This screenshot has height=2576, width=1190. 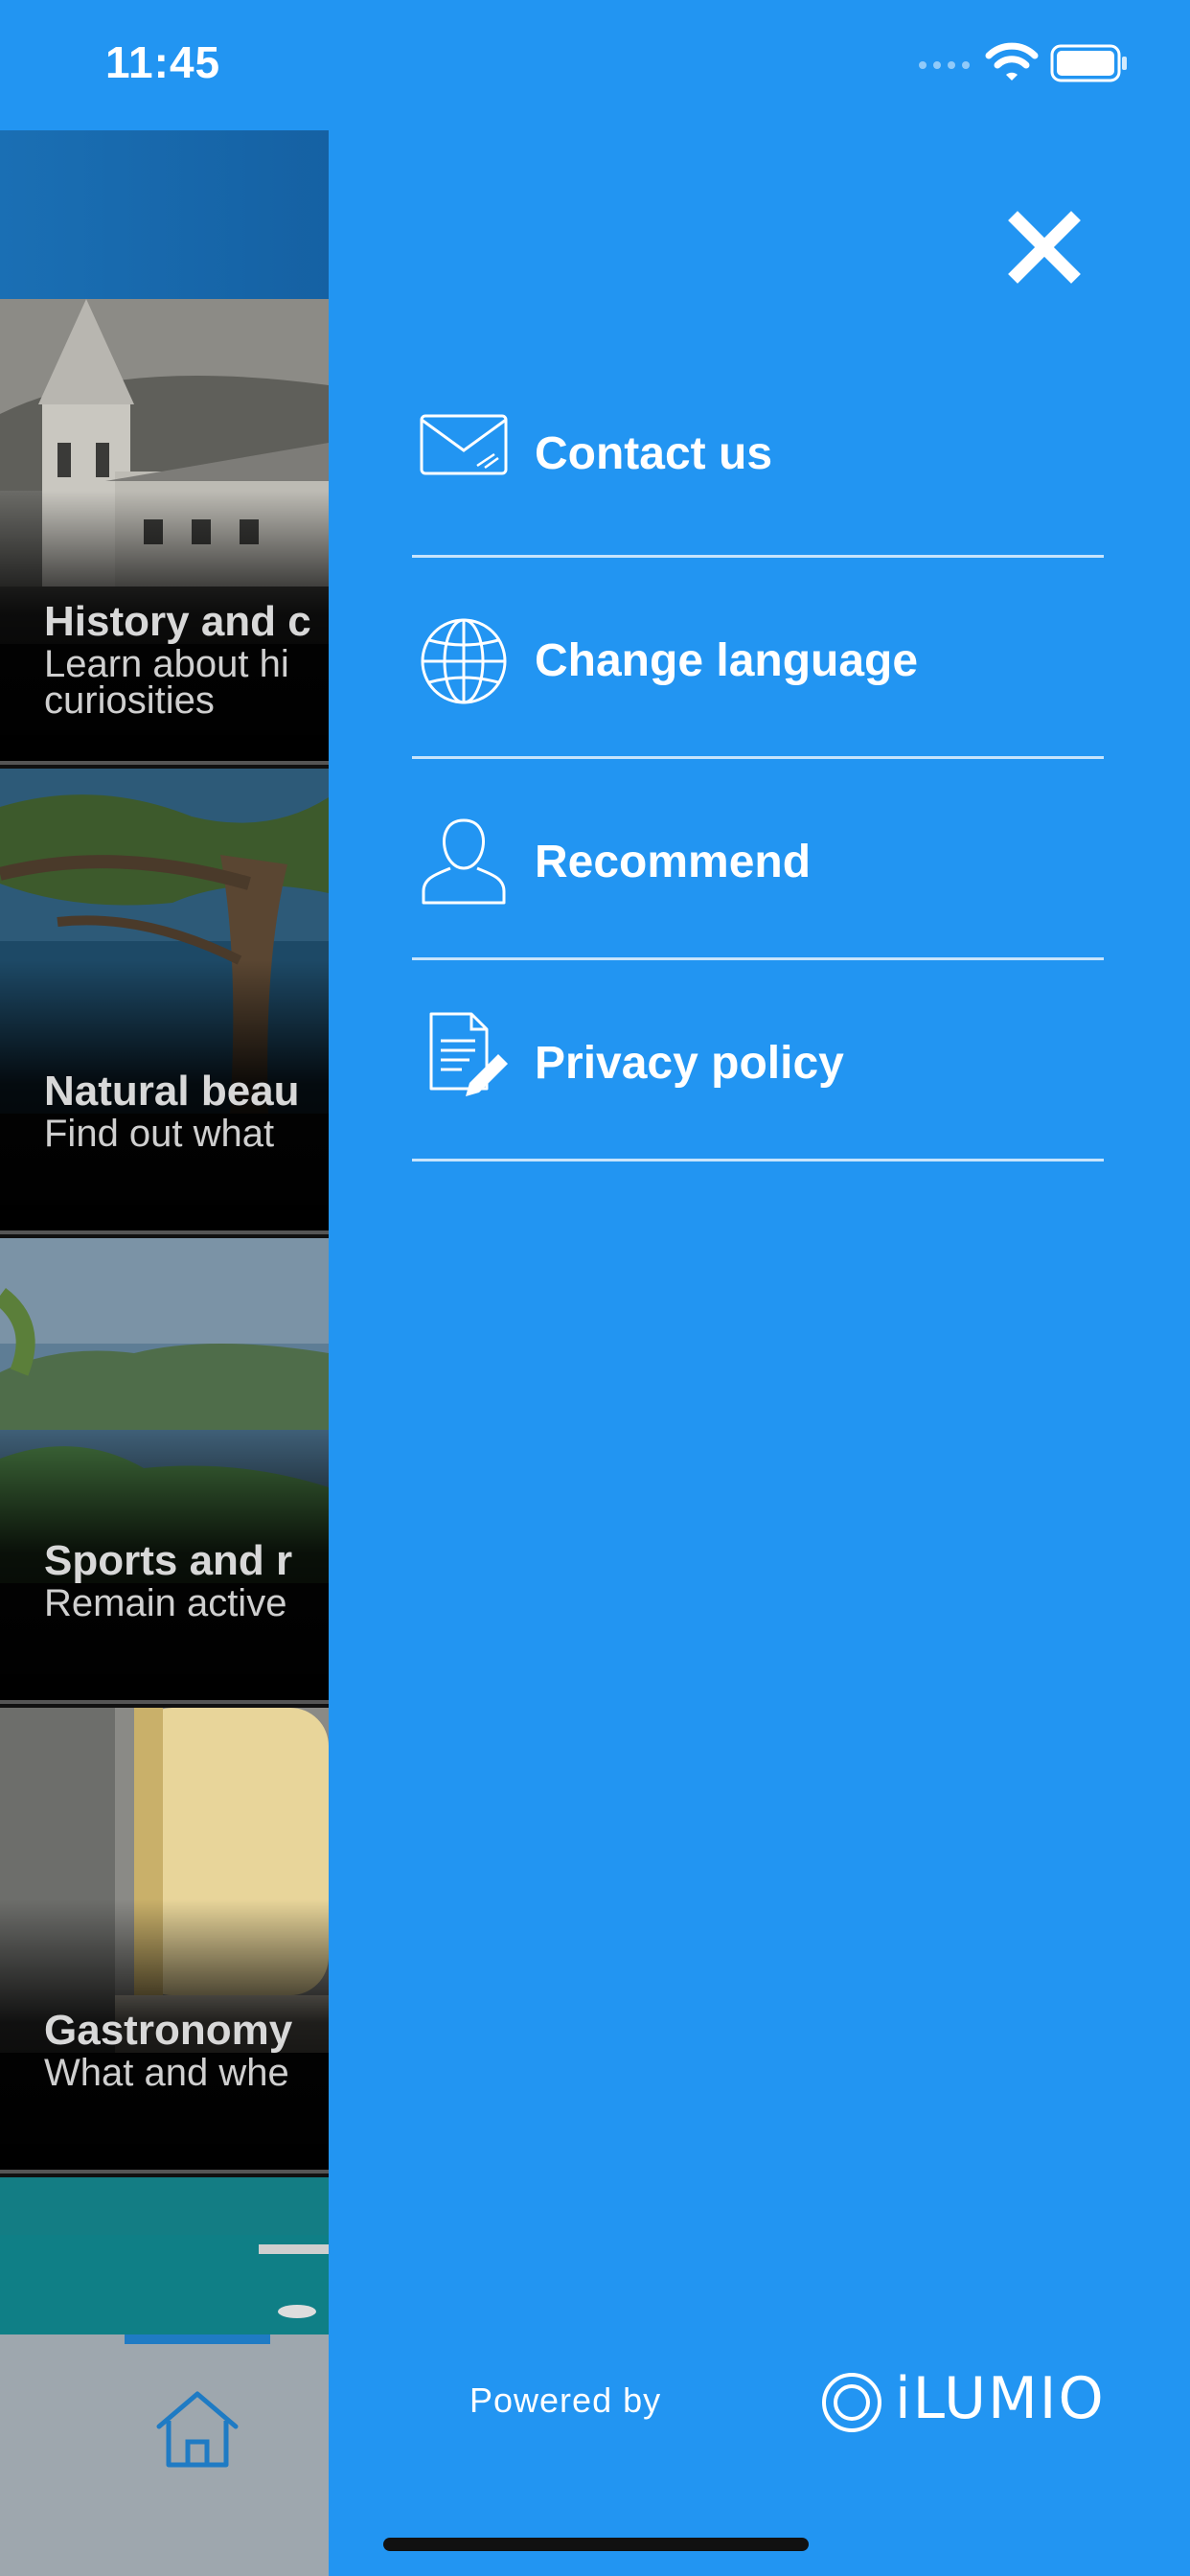 What do you see at coordinates (164, 214) in the screenshot?
I see `background-header` at bounding box center [164, 214].